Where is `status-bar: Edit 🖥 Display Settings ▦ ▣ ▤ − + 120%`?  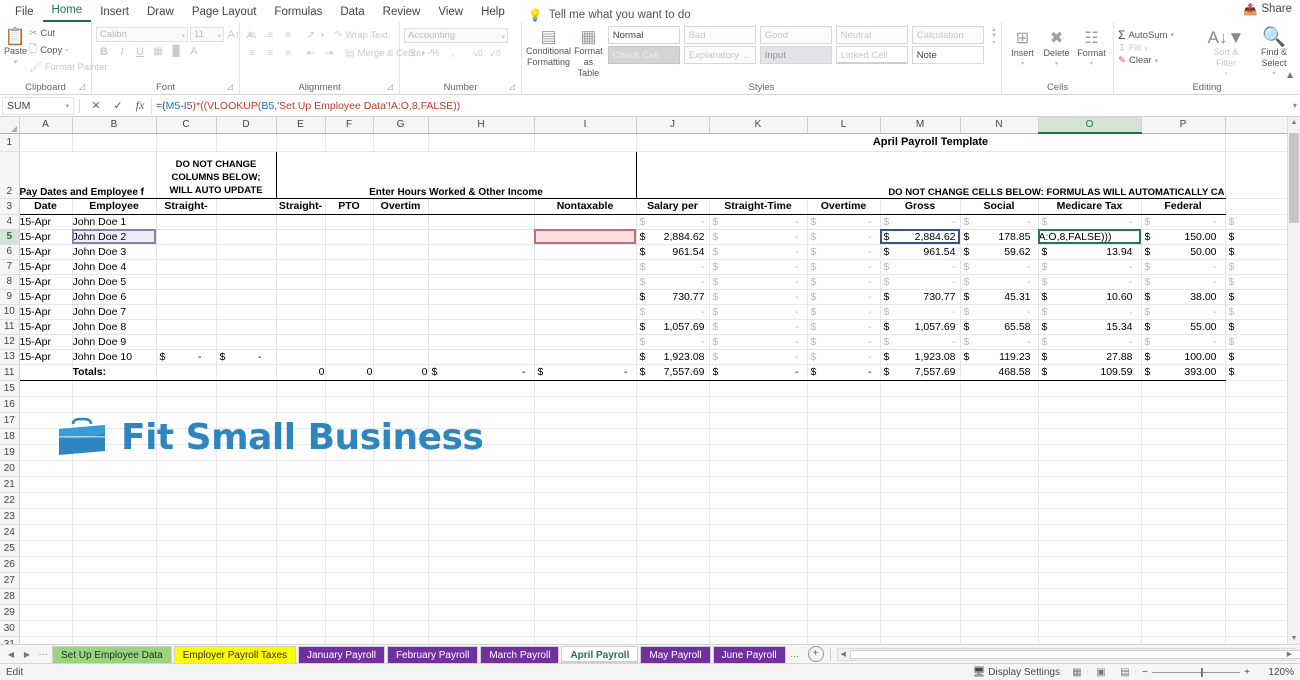
status-bar: Edit 🖥 Display Settings ▦ ▣ ▤ − + 120% is located at coordinates (650, 671).